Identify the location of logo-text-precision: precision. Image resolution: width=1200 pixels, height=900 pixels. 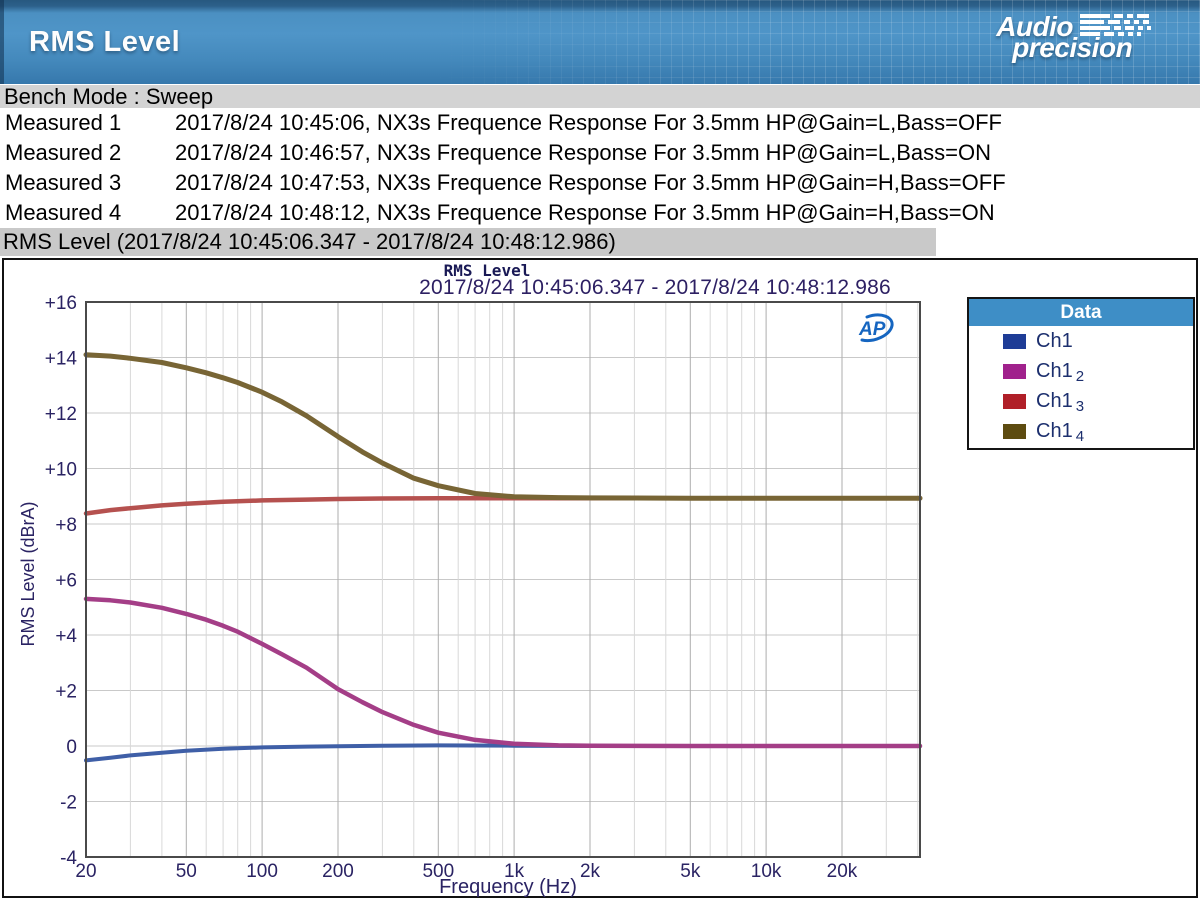
(1072, 47).